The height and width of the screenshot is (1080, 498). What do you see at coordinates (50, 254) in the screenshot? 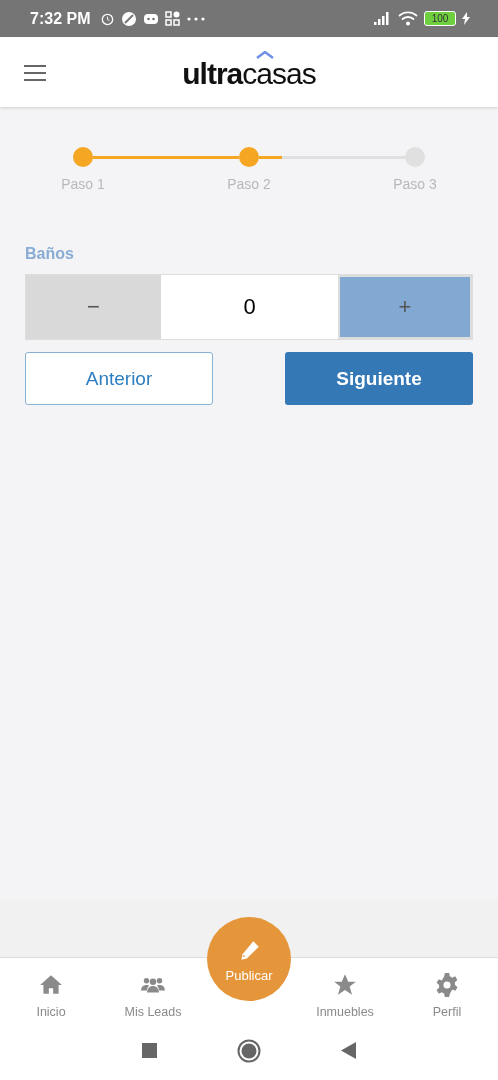
I see `field-label: Baños` at bounding box center [50, 254].